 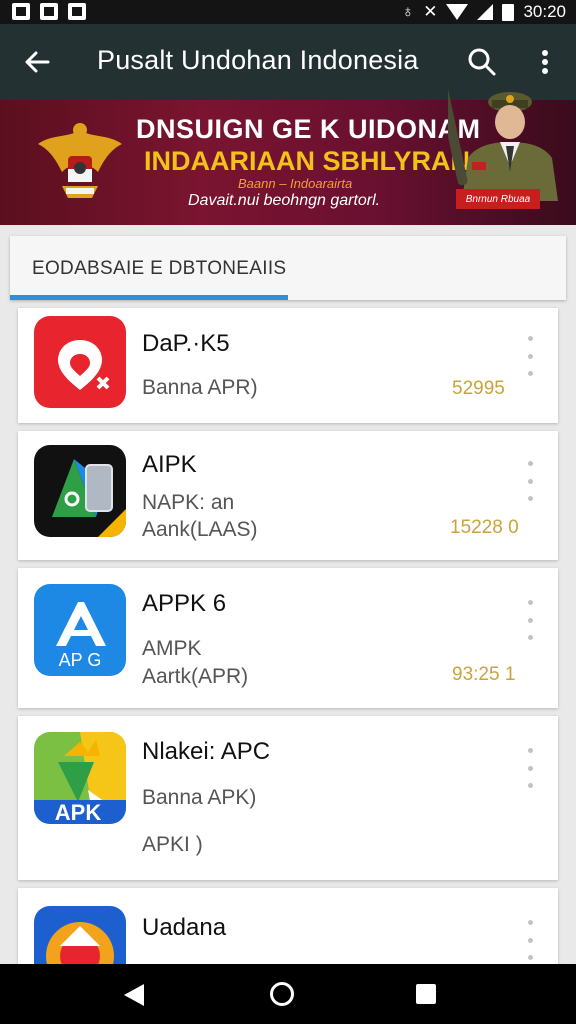 What do you see at coordinates (80, 778) in the screenshot?
I see `app-icon: APK` at bounding box center [80, 778].